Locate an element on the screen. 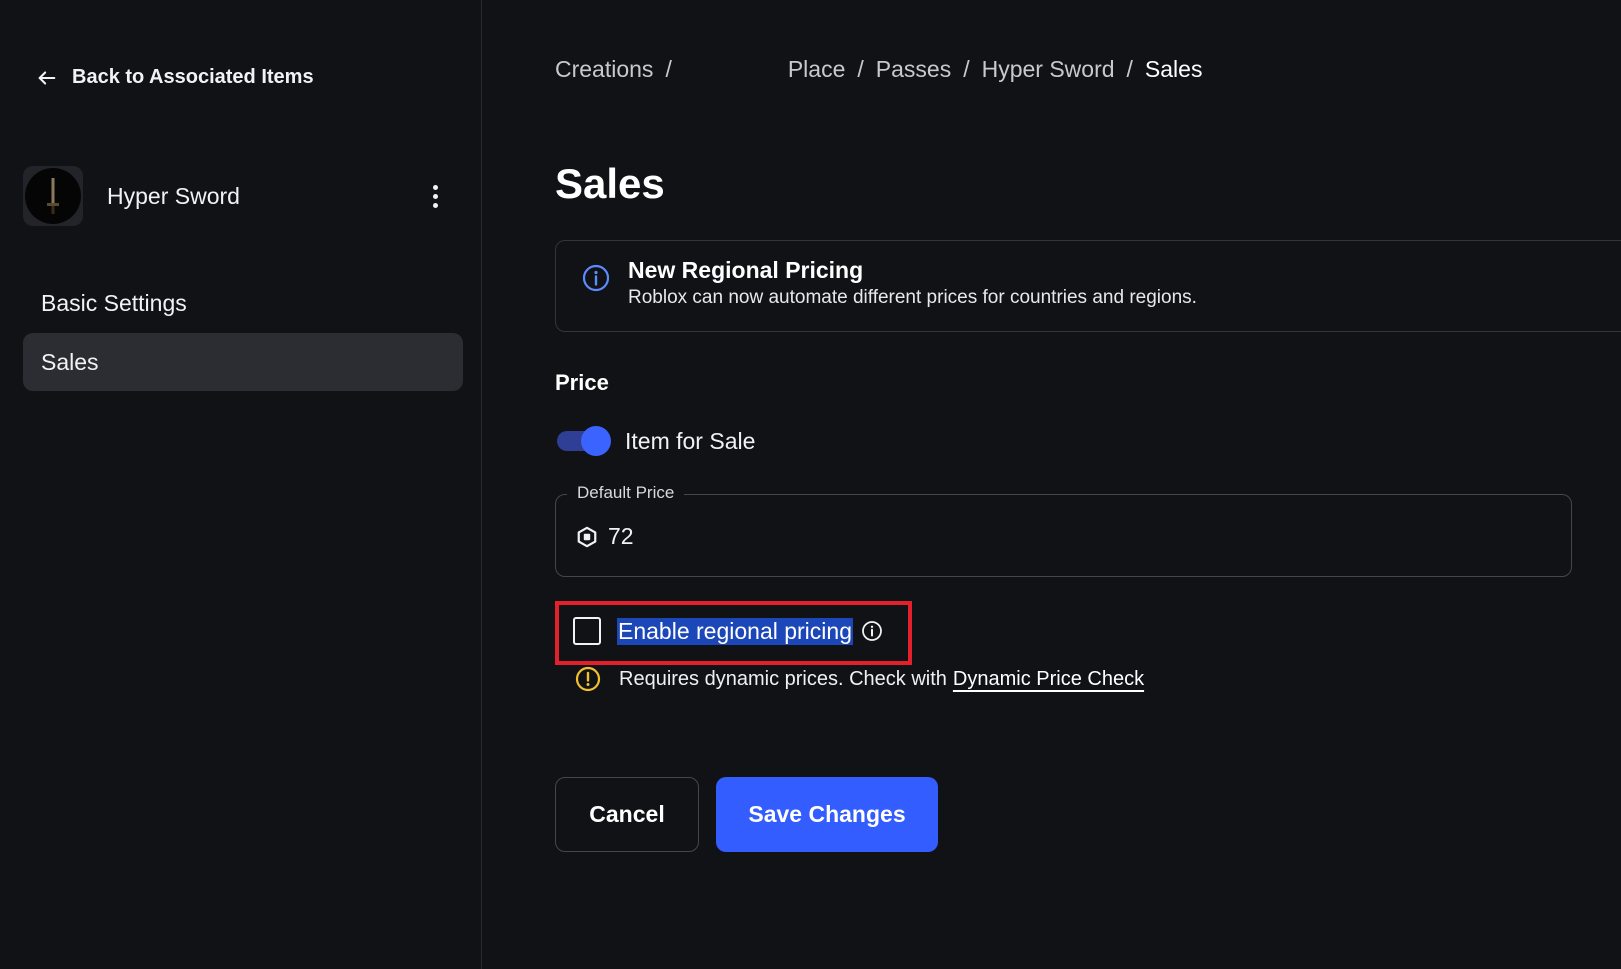  redacted-experience-name is located at coordinates (736, 70).